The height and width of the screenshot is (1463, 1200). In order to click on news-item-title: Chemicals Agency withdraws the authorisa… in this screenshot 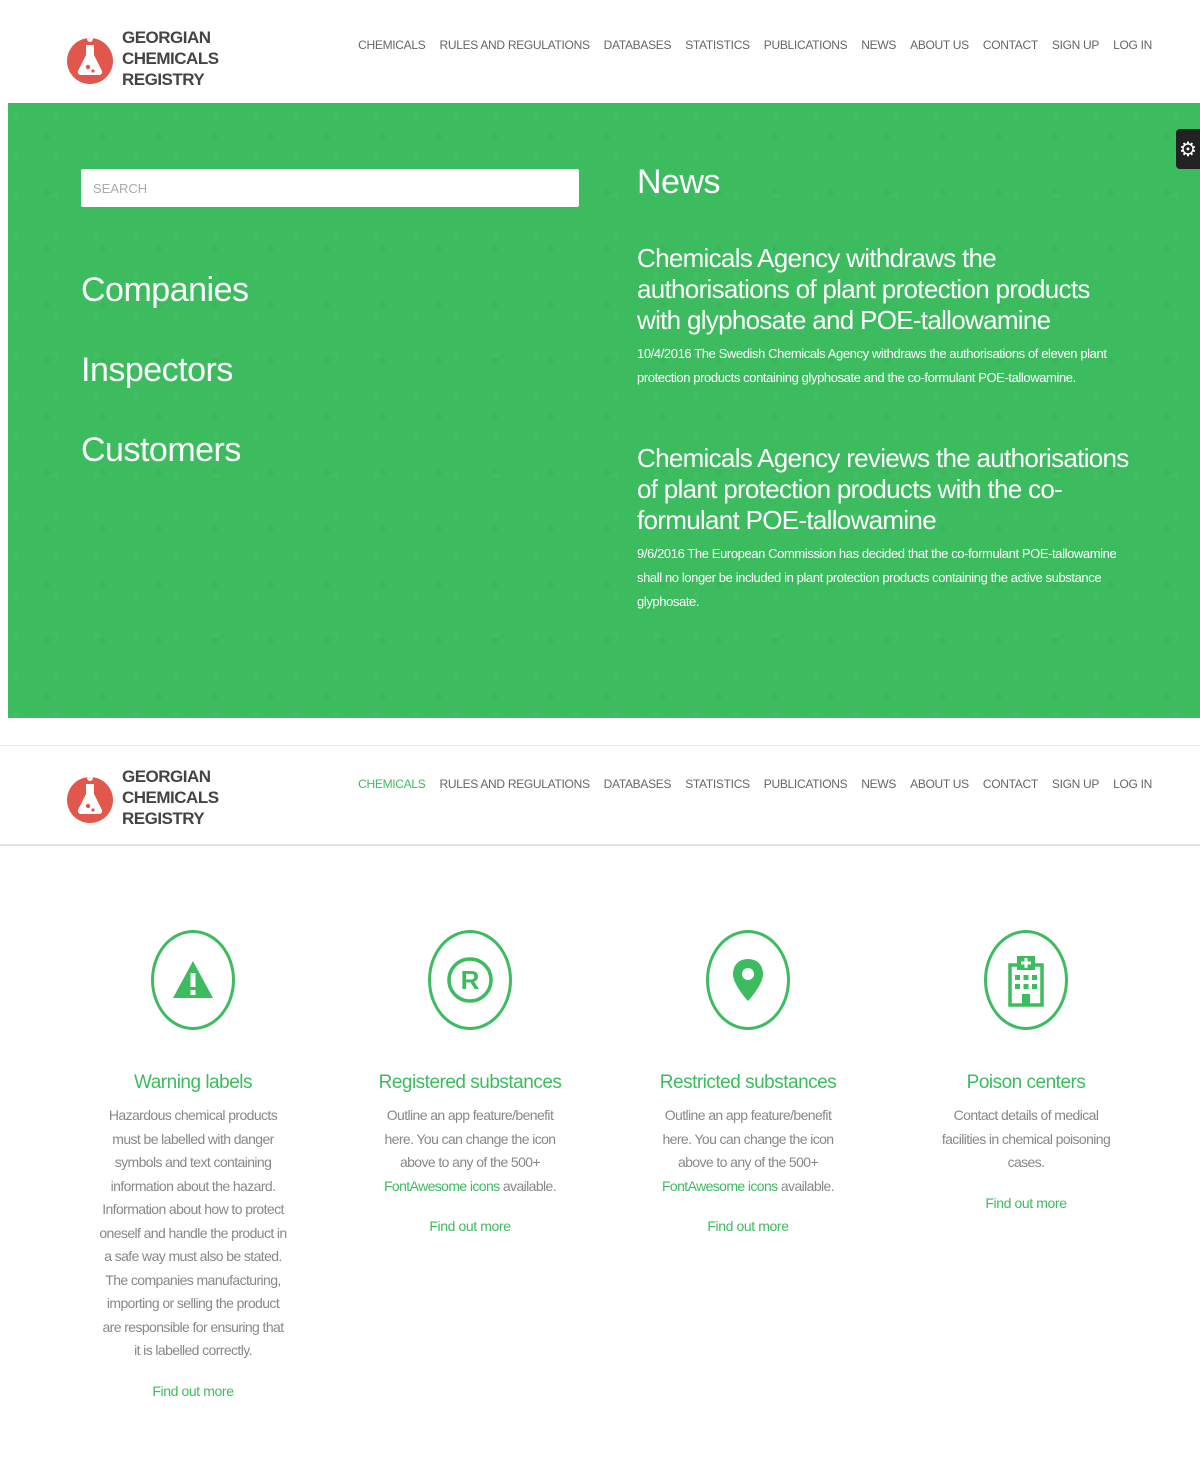, I will do `click(887, 289)`.